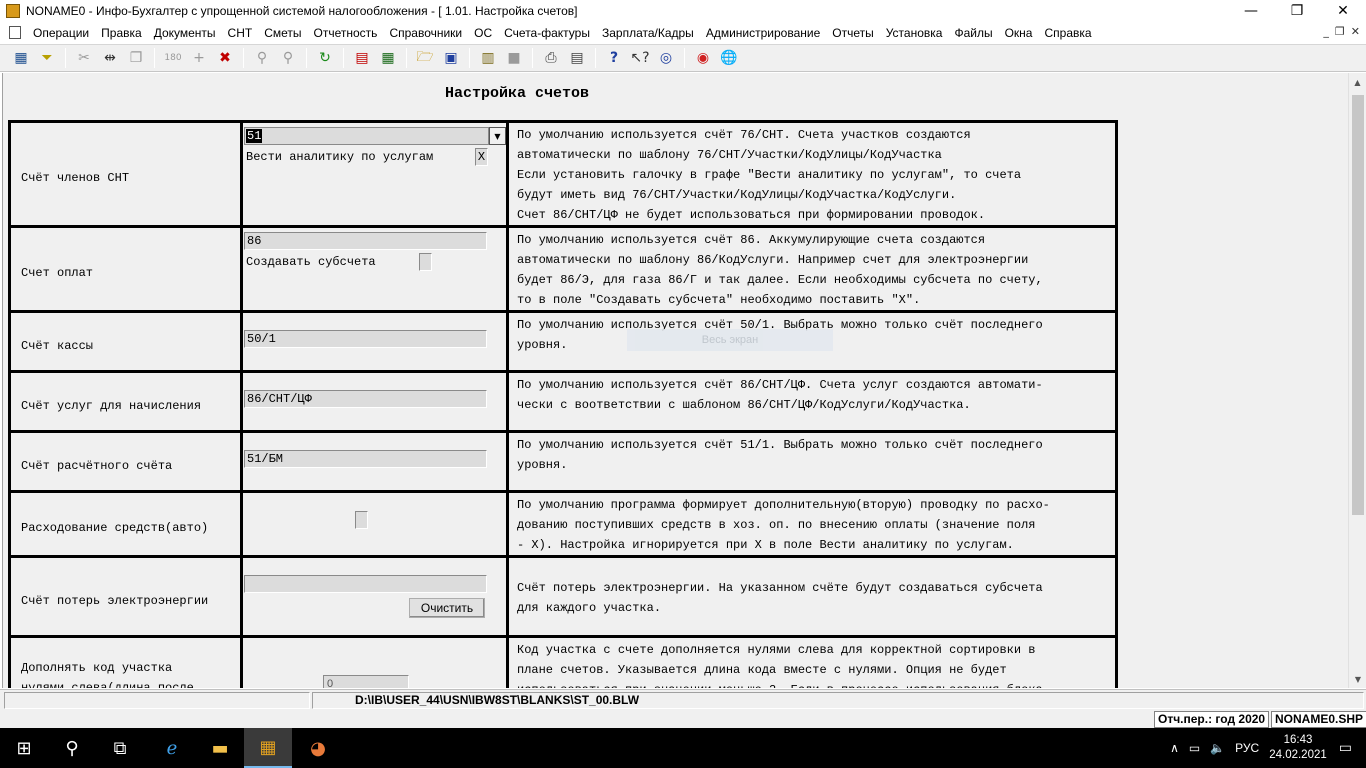  What do you see at coordinates (125, 174) in the screenshot?
I see `row-label: Счёт членов СНТ` at bounding box center [125, 174].